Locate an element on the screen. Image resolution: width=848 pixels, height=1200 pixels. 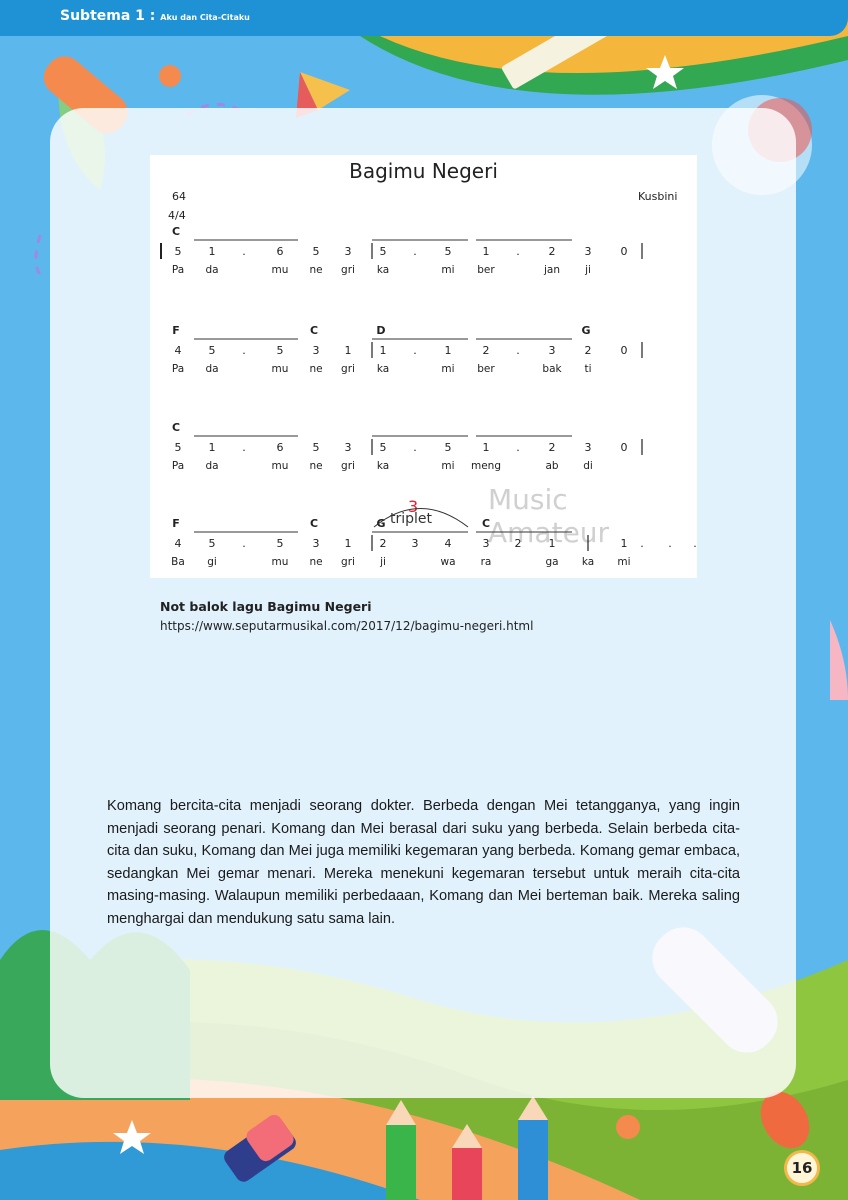
subtheme-heading: Subtema 1 : Aku dan Cita-Citaku is located at coordinates (155, 16).